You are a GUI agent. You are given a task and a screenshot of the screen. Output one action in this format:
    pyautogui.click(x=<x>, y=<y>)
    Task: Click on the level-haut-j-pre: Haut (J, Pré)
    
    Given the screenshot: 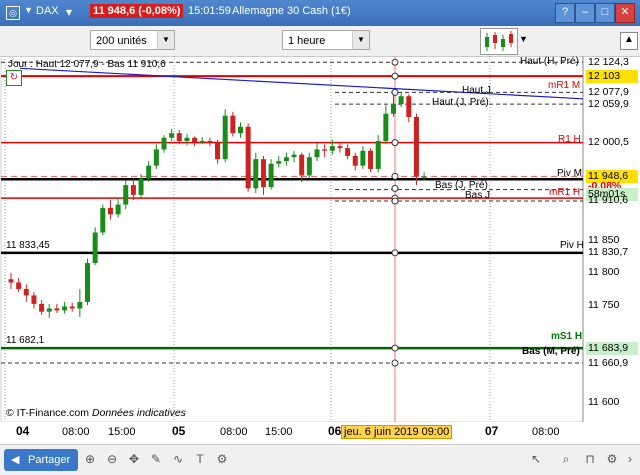 What is the action you would take?
    pyautogui.click(x=460, y=102)
    